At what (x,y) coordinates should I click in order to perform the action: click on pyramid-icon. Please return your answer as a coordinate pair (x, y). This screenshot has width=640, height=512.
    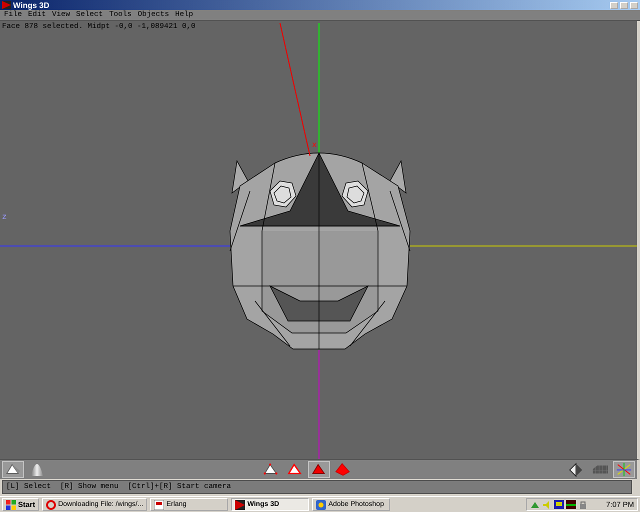
    Looking at the image, I should click on (576, 469).